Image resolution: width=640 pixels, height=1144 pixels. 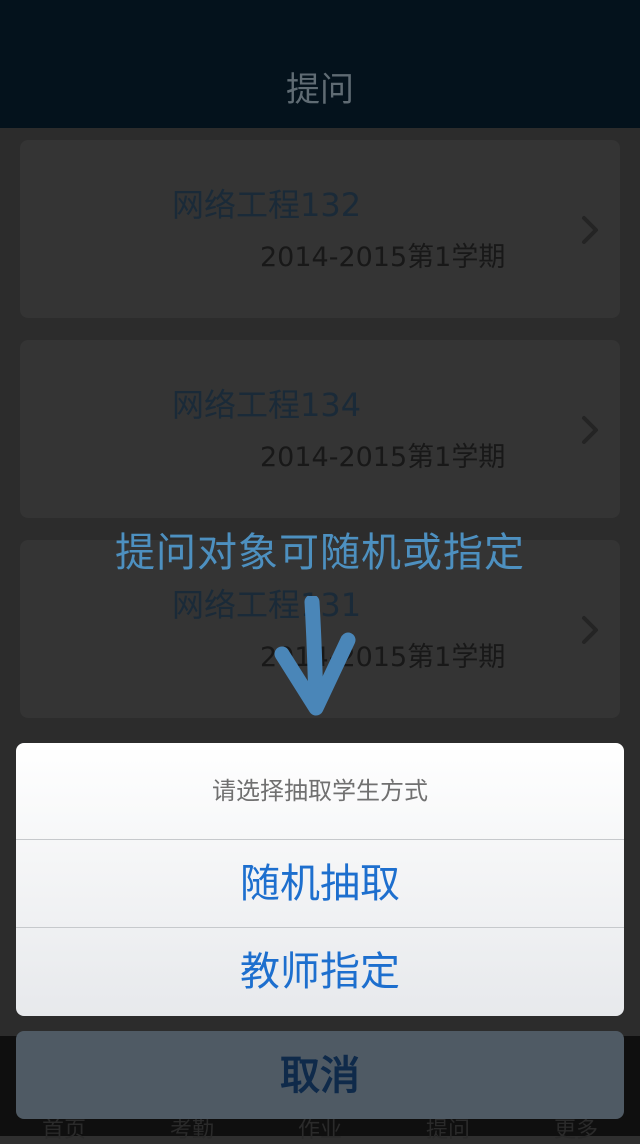 What do you see at coordinates (320, 791) in the screenshot?
I see `action-sheet-title: 请选择抽取学生方式` at bounding box center [320, 791].